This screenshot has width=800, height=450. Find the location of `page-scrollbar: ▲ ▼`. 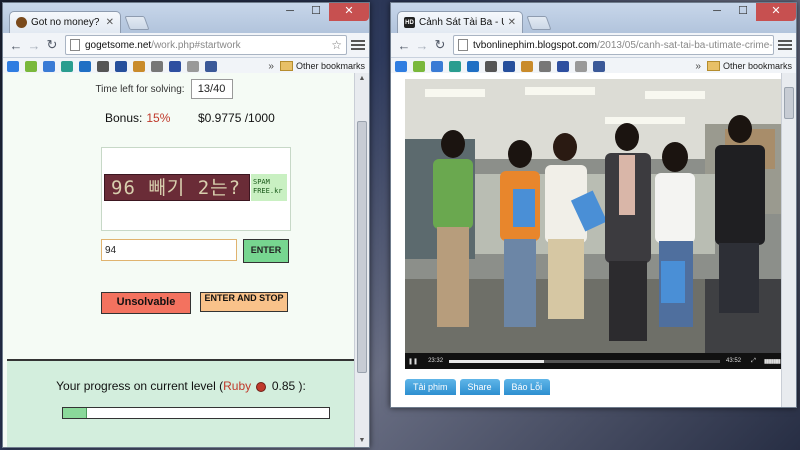

page-scrollbar: ▲ ▼ is located at coordinates (361, 260).